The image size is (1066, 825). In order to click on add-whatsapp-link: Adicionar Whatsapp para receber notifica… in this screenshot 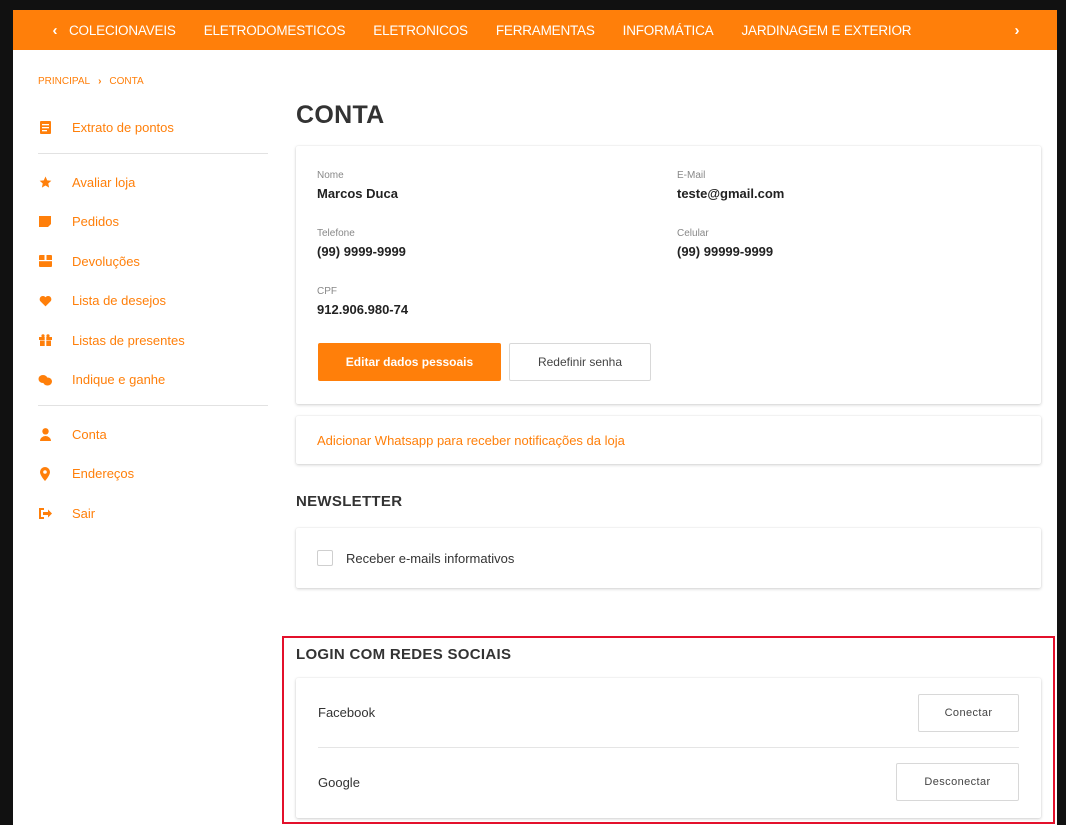, I will do `click(471, 440)`.